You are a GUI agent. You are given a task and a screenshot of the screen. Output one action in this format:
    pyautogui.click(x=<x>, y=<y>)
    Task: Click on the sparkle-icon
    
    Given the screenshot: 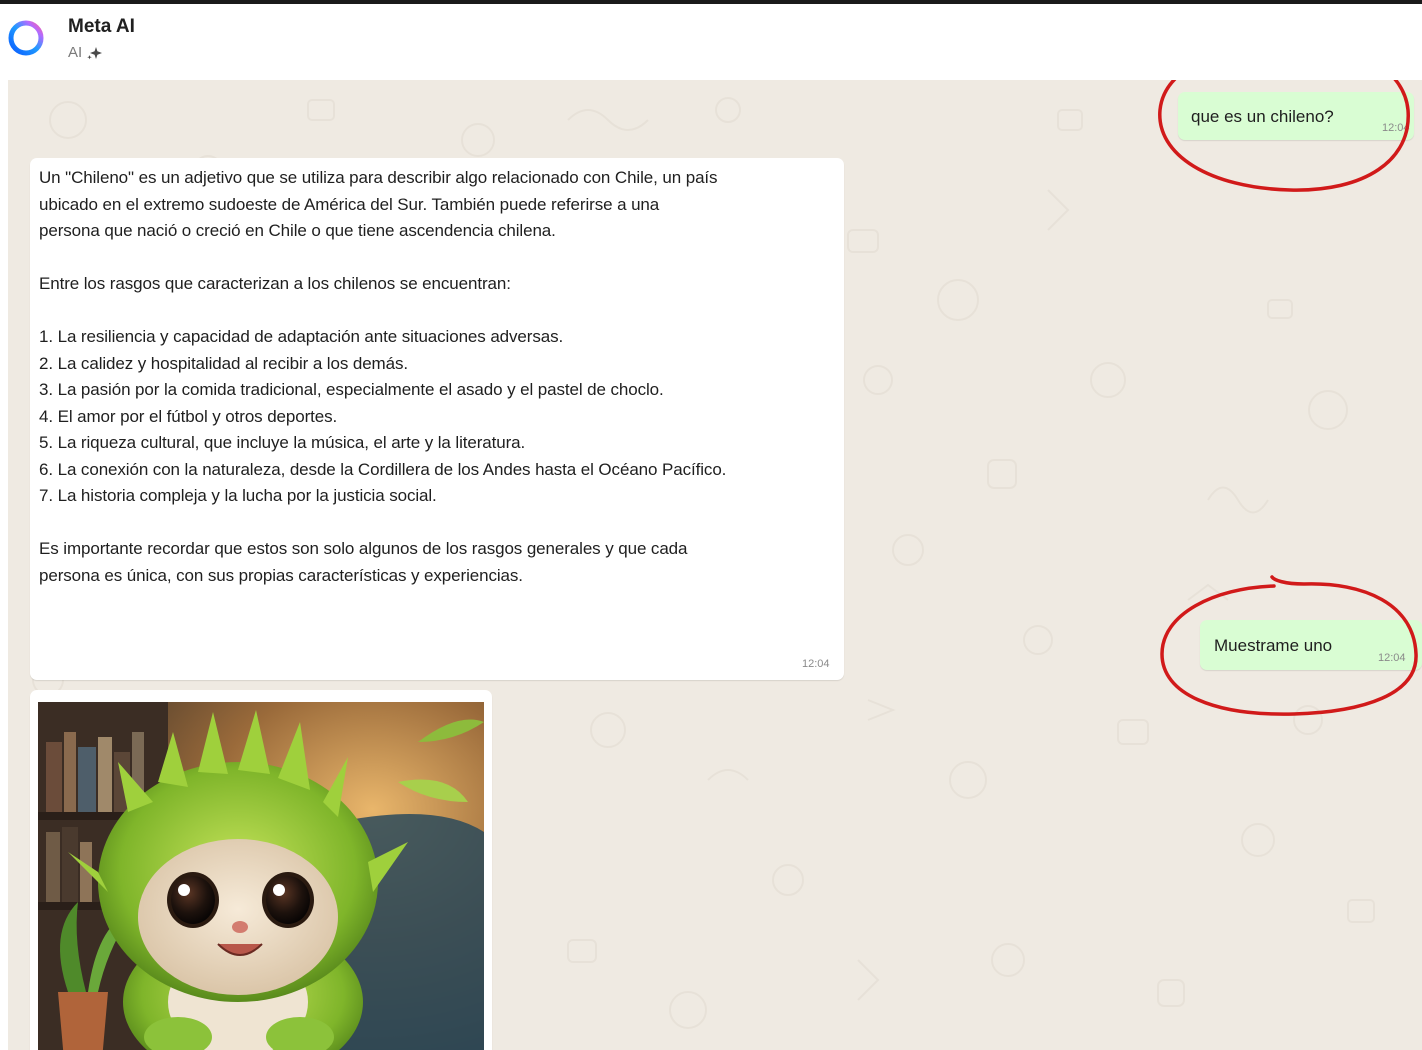 What is the action you would take?
    pyautogui.click(x=95, y=52)
    